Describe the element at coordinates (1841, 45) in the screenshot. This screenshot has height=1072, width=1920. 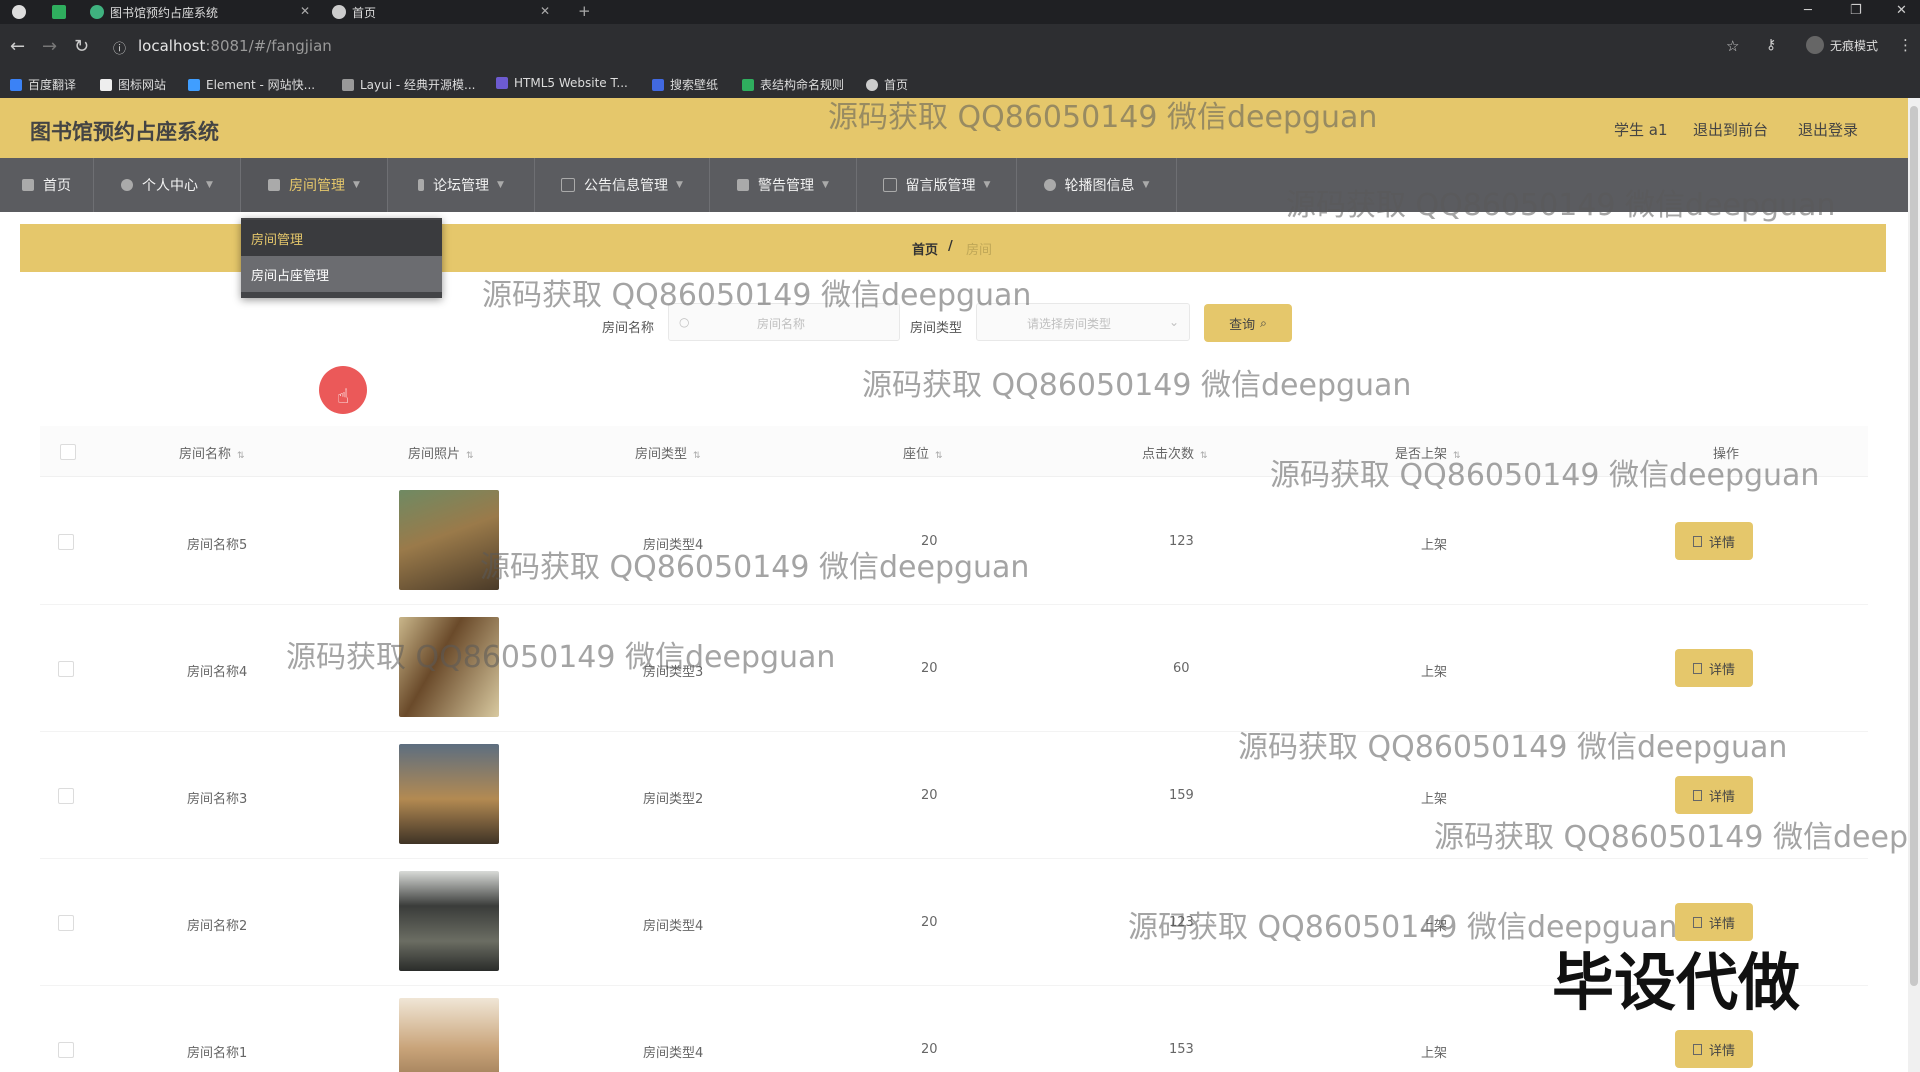
I see `incognito-profile: 无痕模式` at that location.